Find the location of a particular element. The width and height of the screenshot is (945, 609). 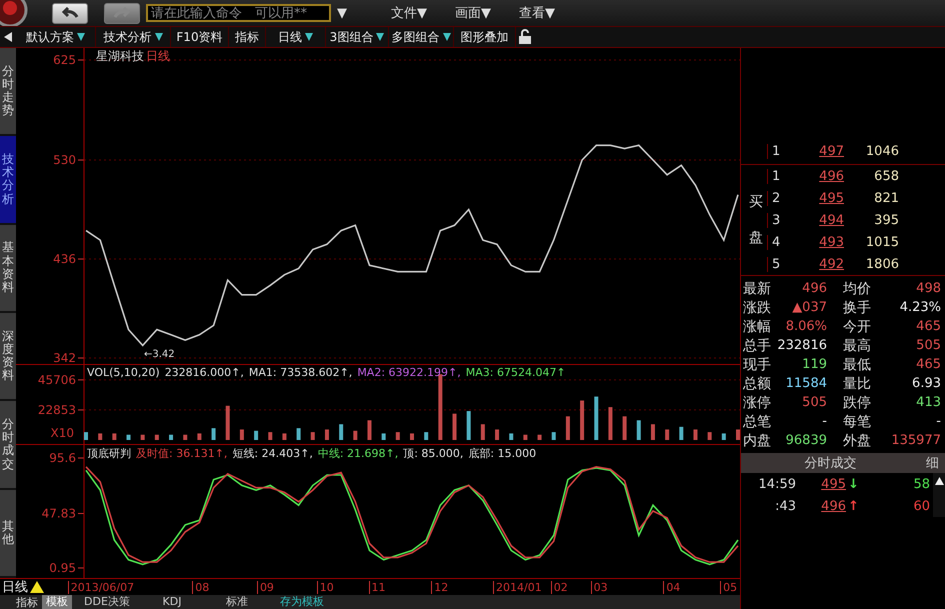

stat-label: 今开 is located at coordinates (857, 327).